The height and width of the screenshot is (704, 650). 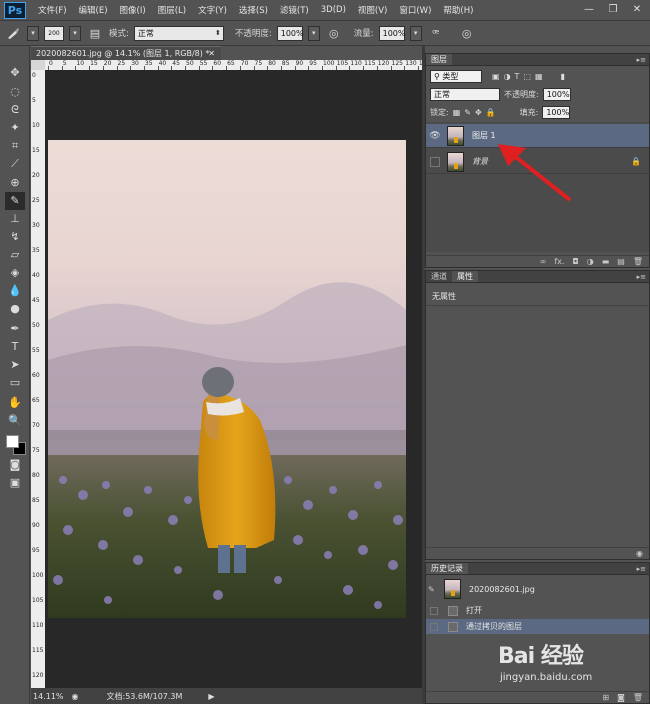 I want to click on history-item: 打开, so click(x=537, y=610).